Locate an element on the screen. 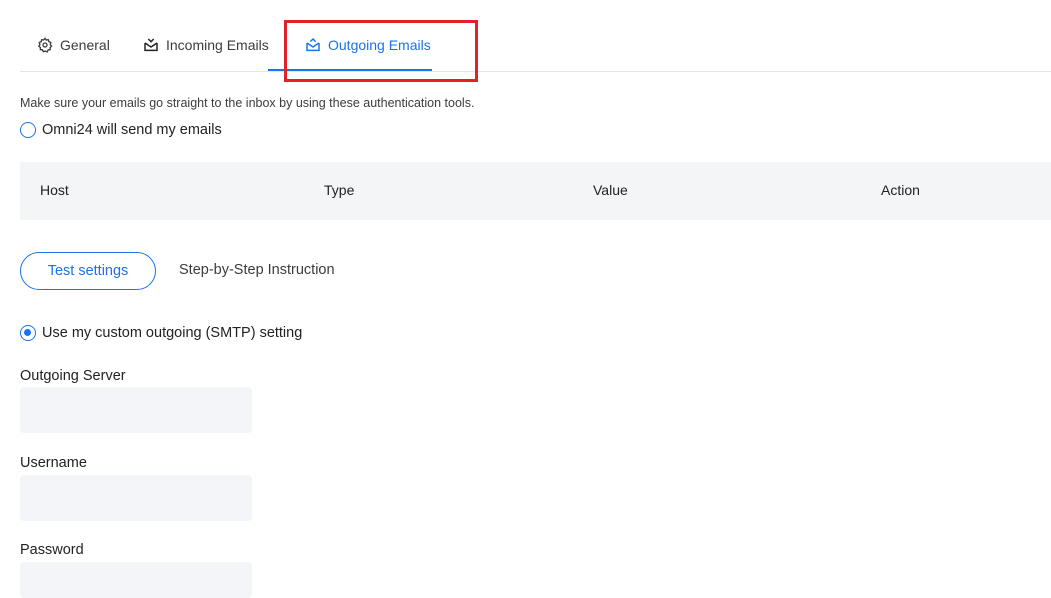 This screenshot has width=1051, height=598. test-settings-button: Test settings is located at coordinates (88, 271).